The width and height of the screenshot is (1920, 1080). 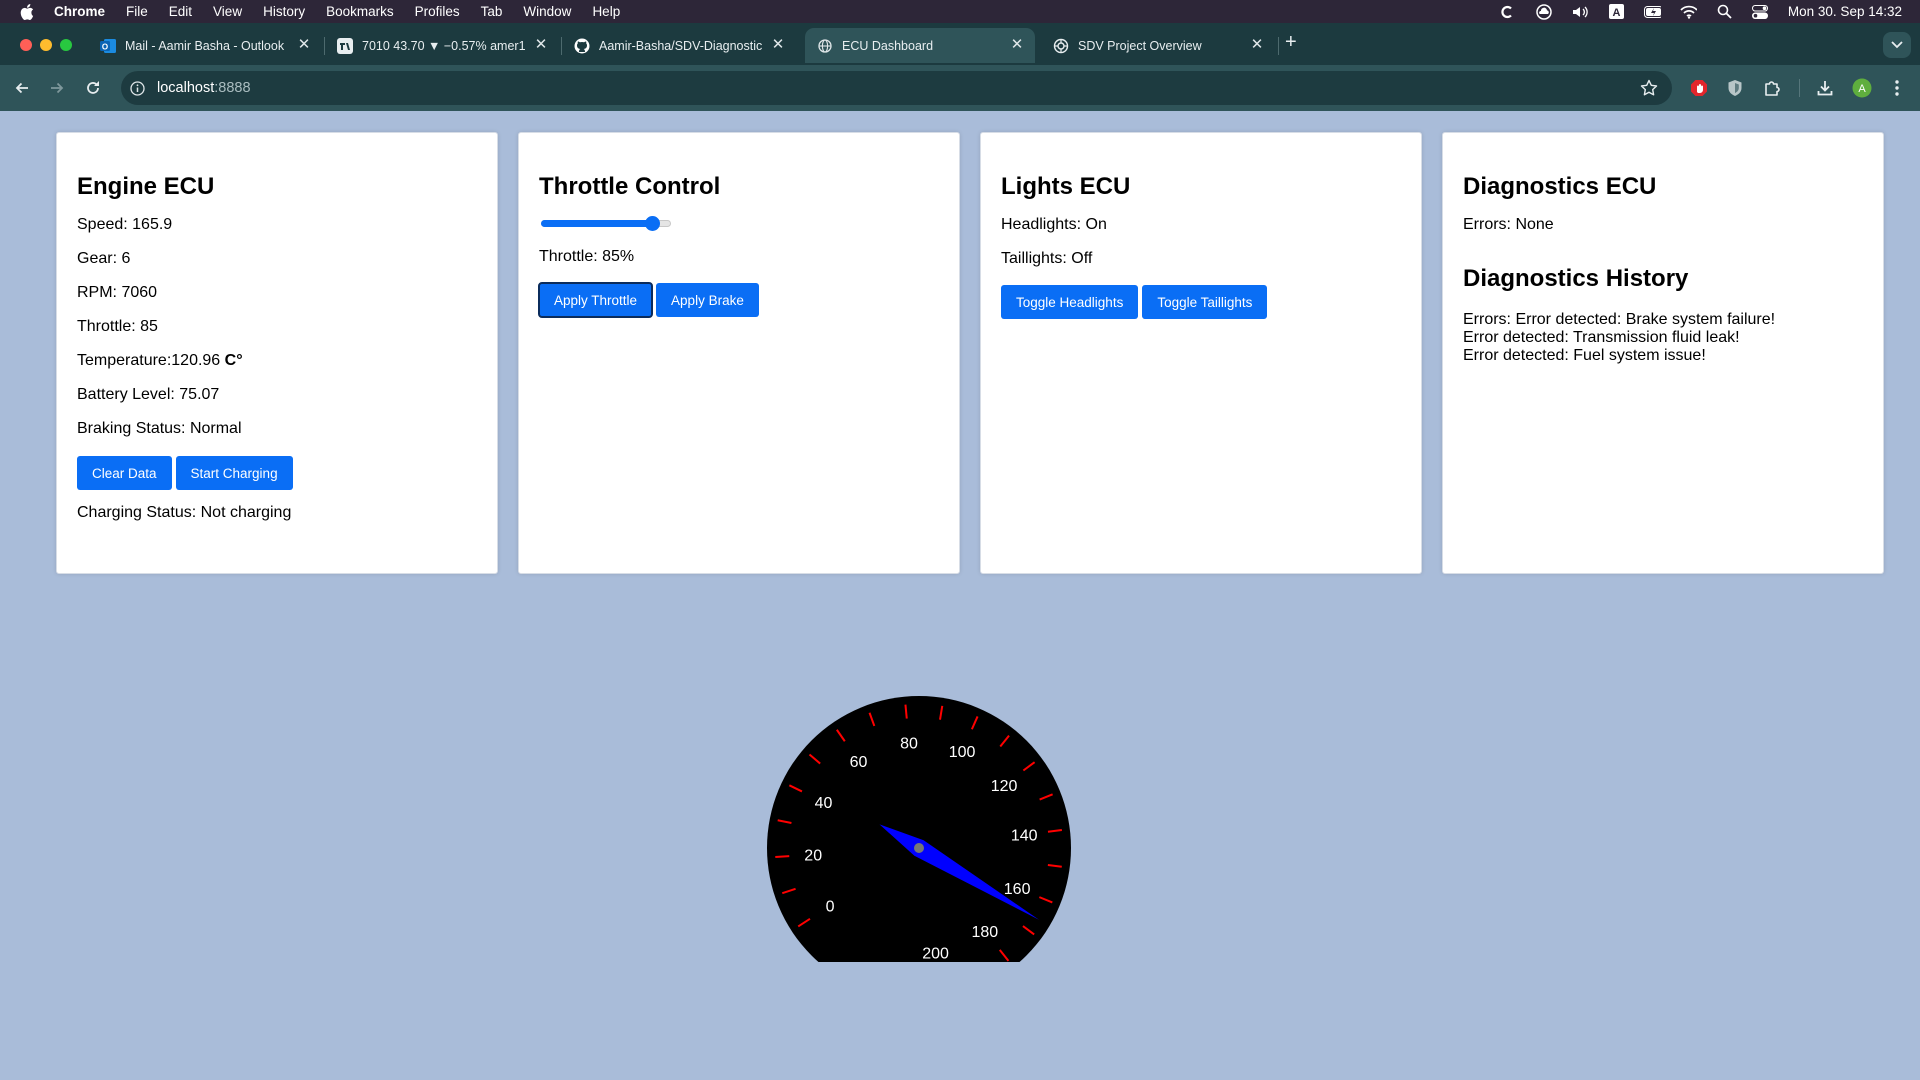 What do you see at coordinates (919, 848) in the screenshot?
I see `gauge-hub` at bounding box center [919, 848].